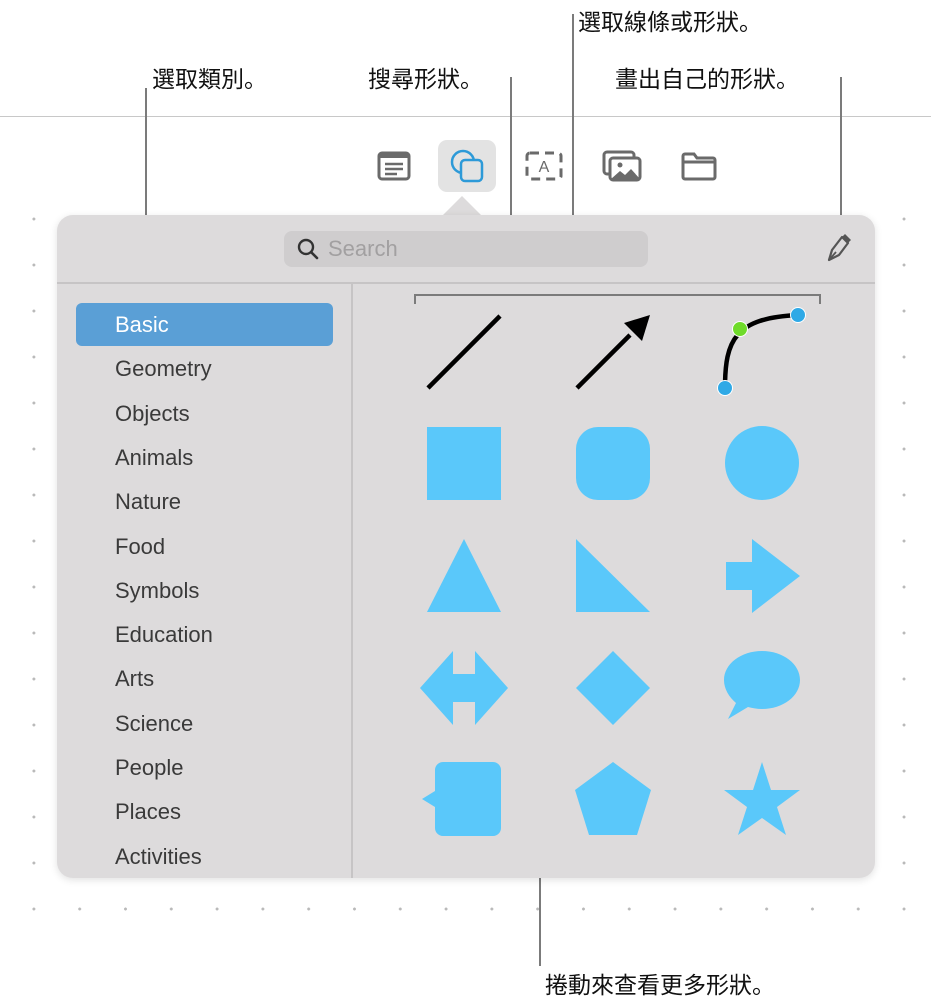 Image resolution: width=931 pixels, height=1003 pixels. I want to click on shape-curve, so click(761, 351).